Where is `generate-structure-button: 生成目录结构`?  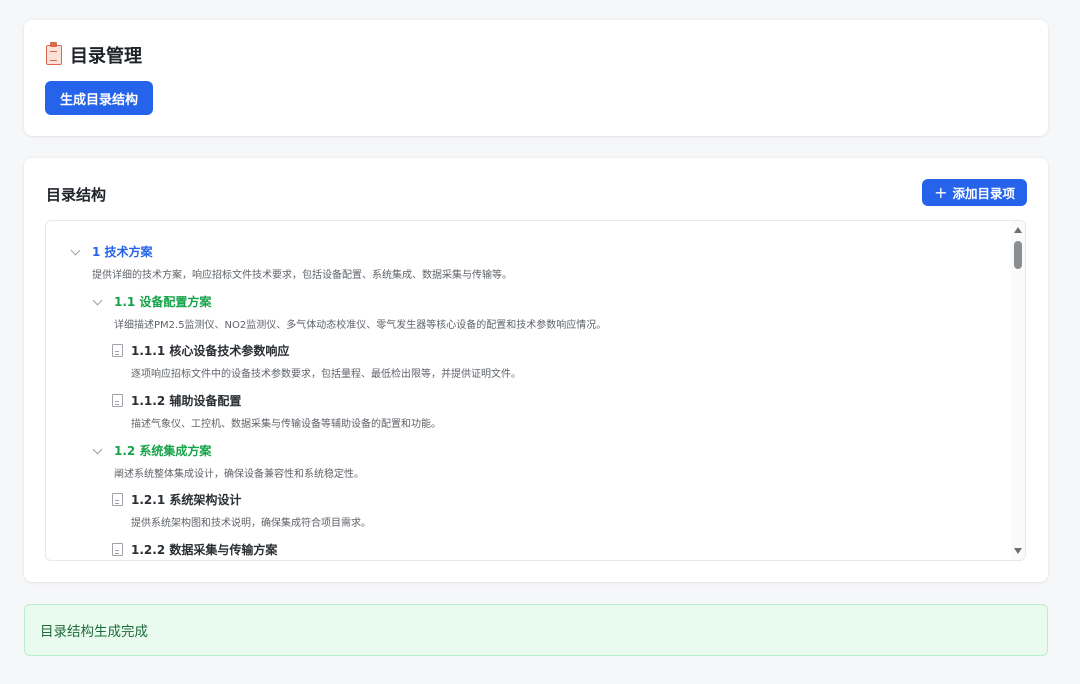
generate-structure-button: 生成目录结构 is located at coordinates (99, 98).